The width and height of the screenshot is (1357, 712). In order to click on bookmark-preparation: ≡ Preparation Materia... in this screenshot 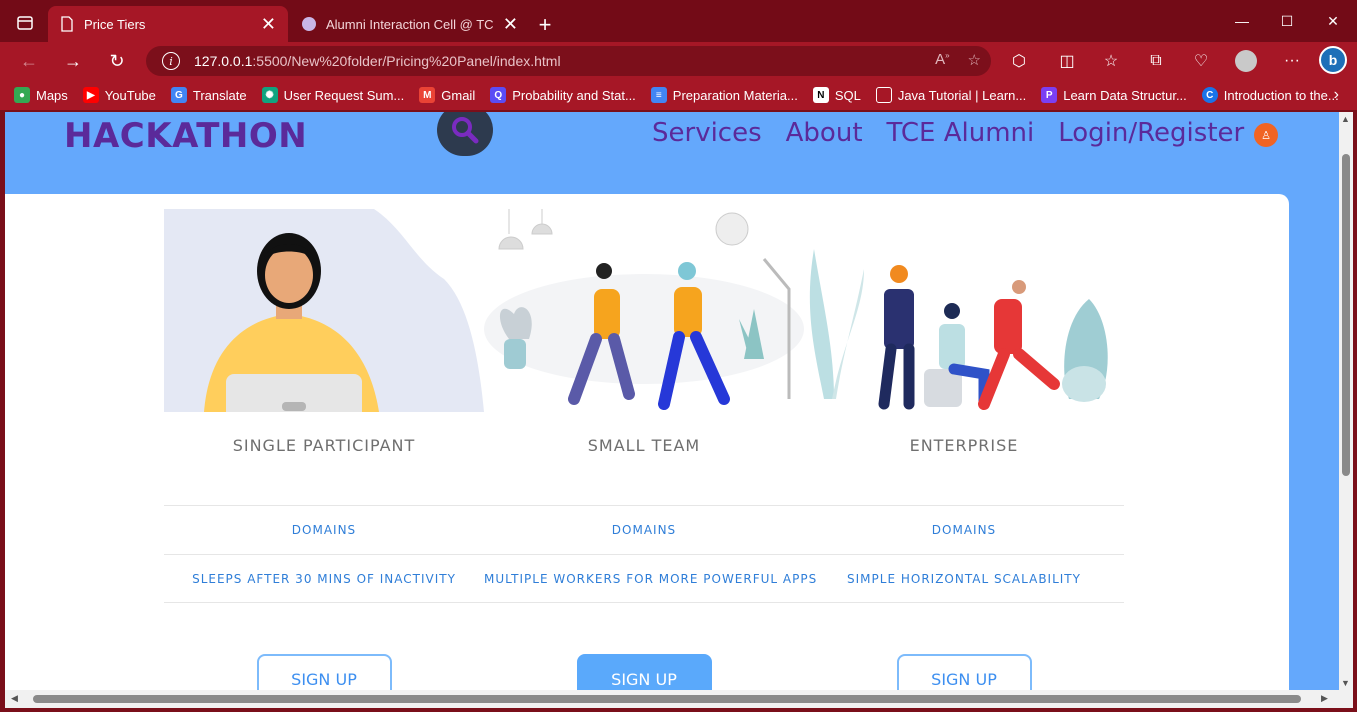, I will do `click(724, 95)`.